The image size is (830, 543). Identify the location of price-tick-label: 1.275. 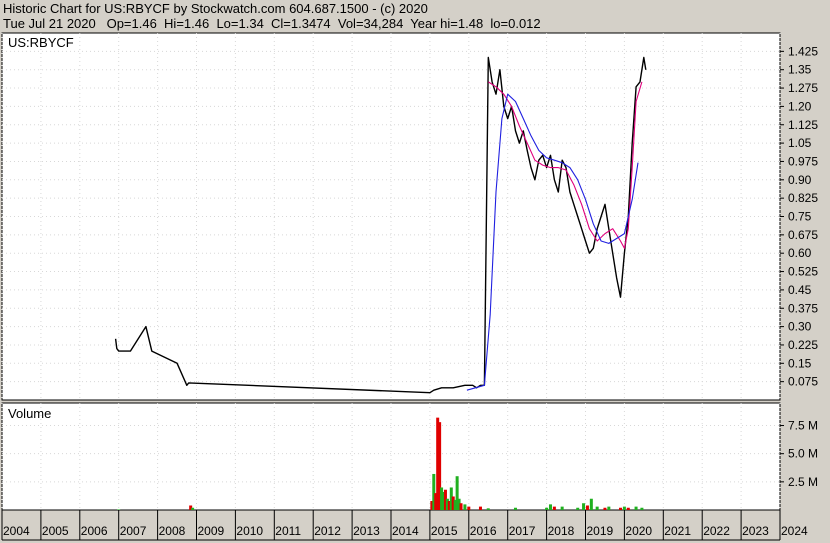
(803, 88).